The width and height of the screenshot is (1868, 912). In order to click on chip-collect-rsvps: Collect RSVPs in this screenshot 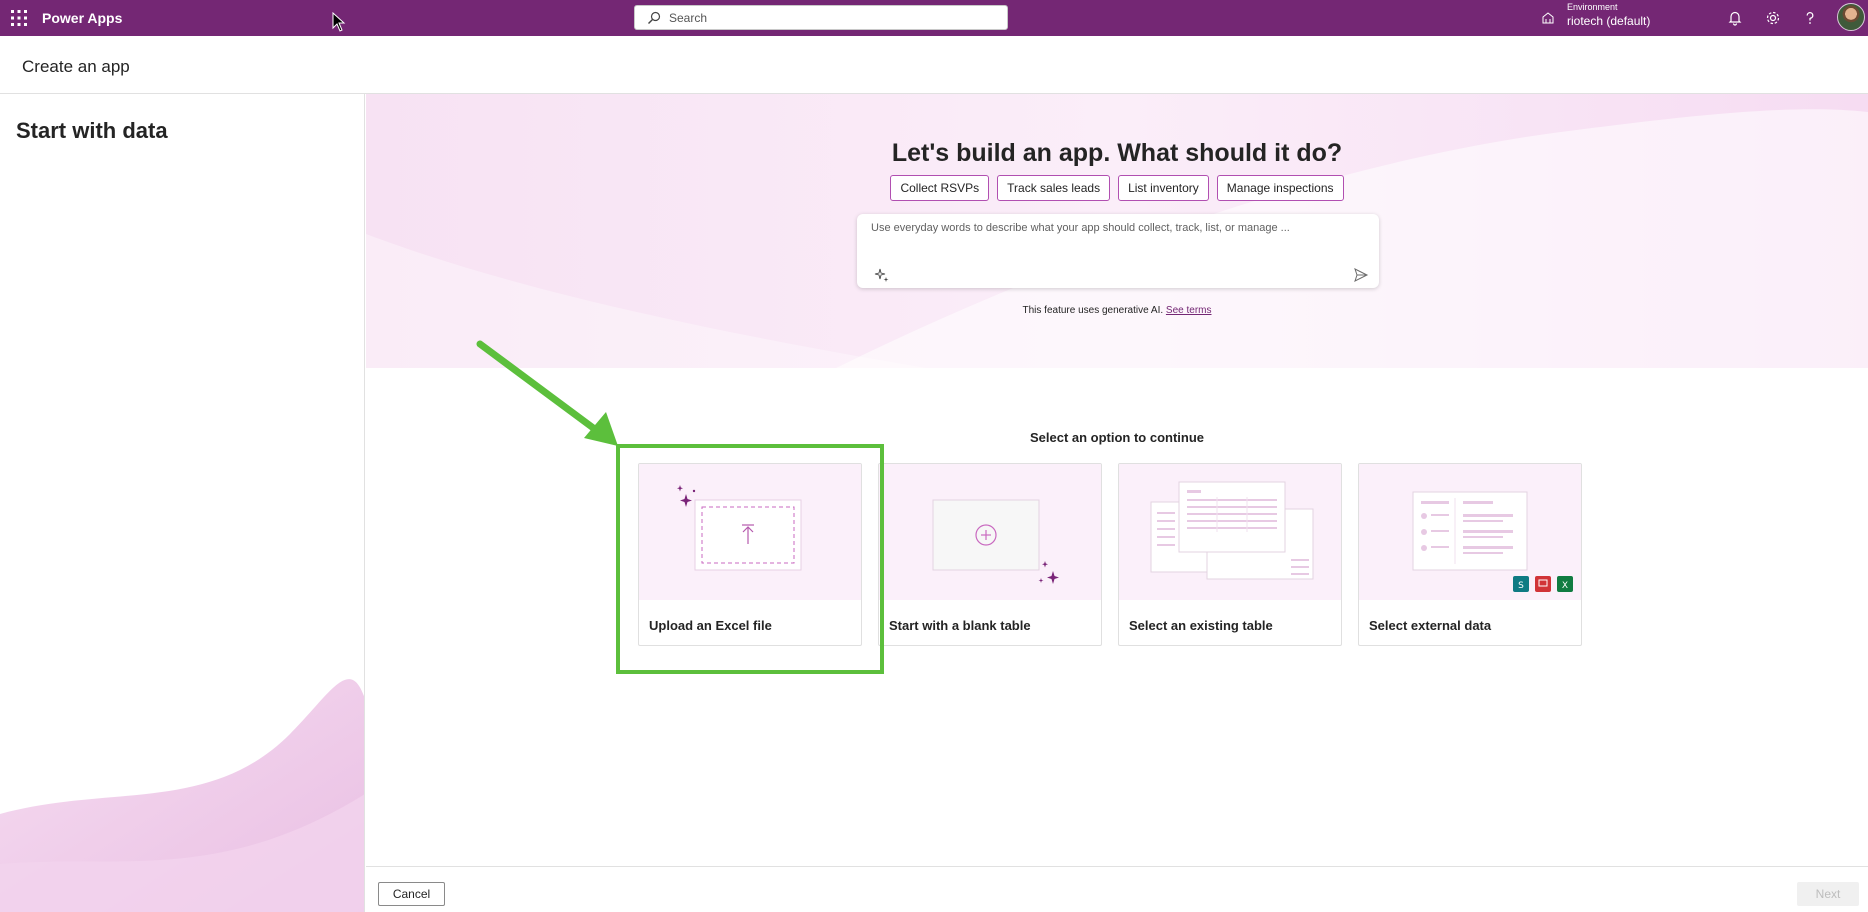, I will do `click(940, 188)`.